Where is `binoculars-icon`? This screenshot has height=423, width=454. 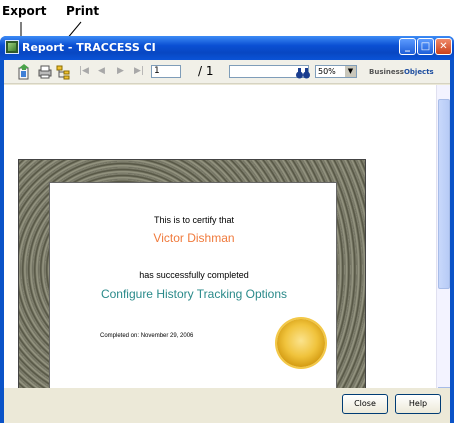
binoculars-icon is located at coordinates (303, 73).